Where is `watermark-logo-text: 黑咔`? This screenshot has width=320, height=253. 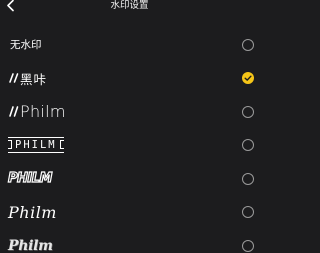 watermark-logo-text: 黑咔 is located at coordinates (34, 79).